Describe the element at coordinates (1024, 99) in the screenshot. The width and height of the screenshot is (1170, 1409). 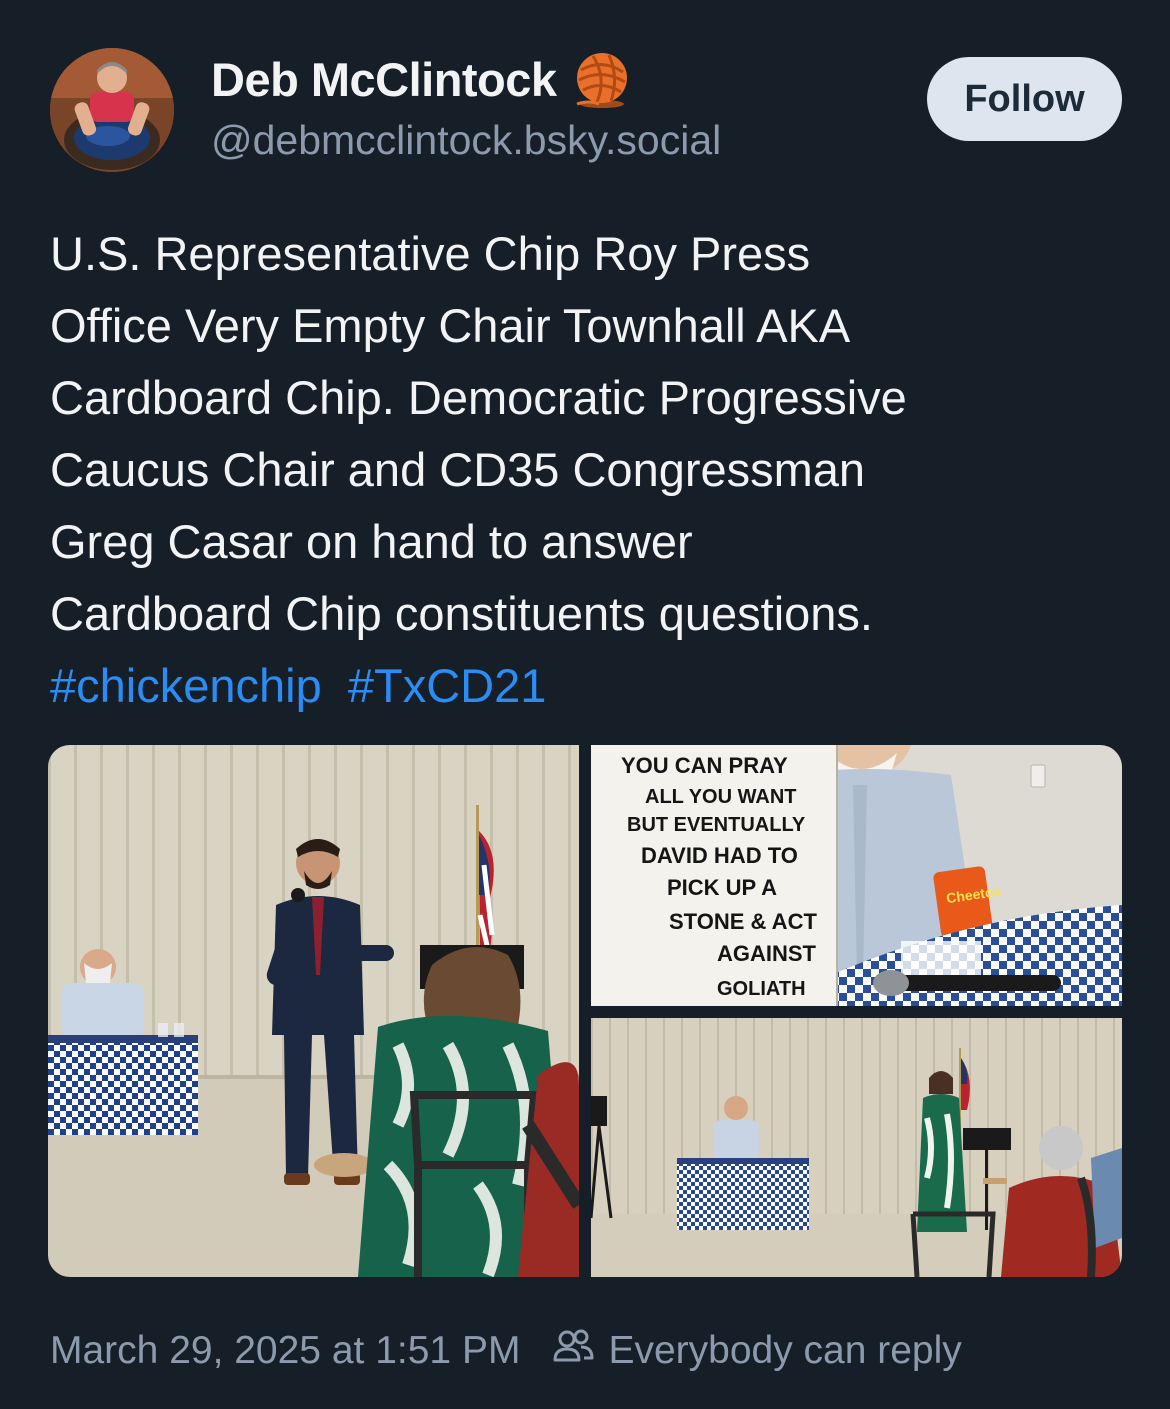
I see `follow-button: Follow` at that location.